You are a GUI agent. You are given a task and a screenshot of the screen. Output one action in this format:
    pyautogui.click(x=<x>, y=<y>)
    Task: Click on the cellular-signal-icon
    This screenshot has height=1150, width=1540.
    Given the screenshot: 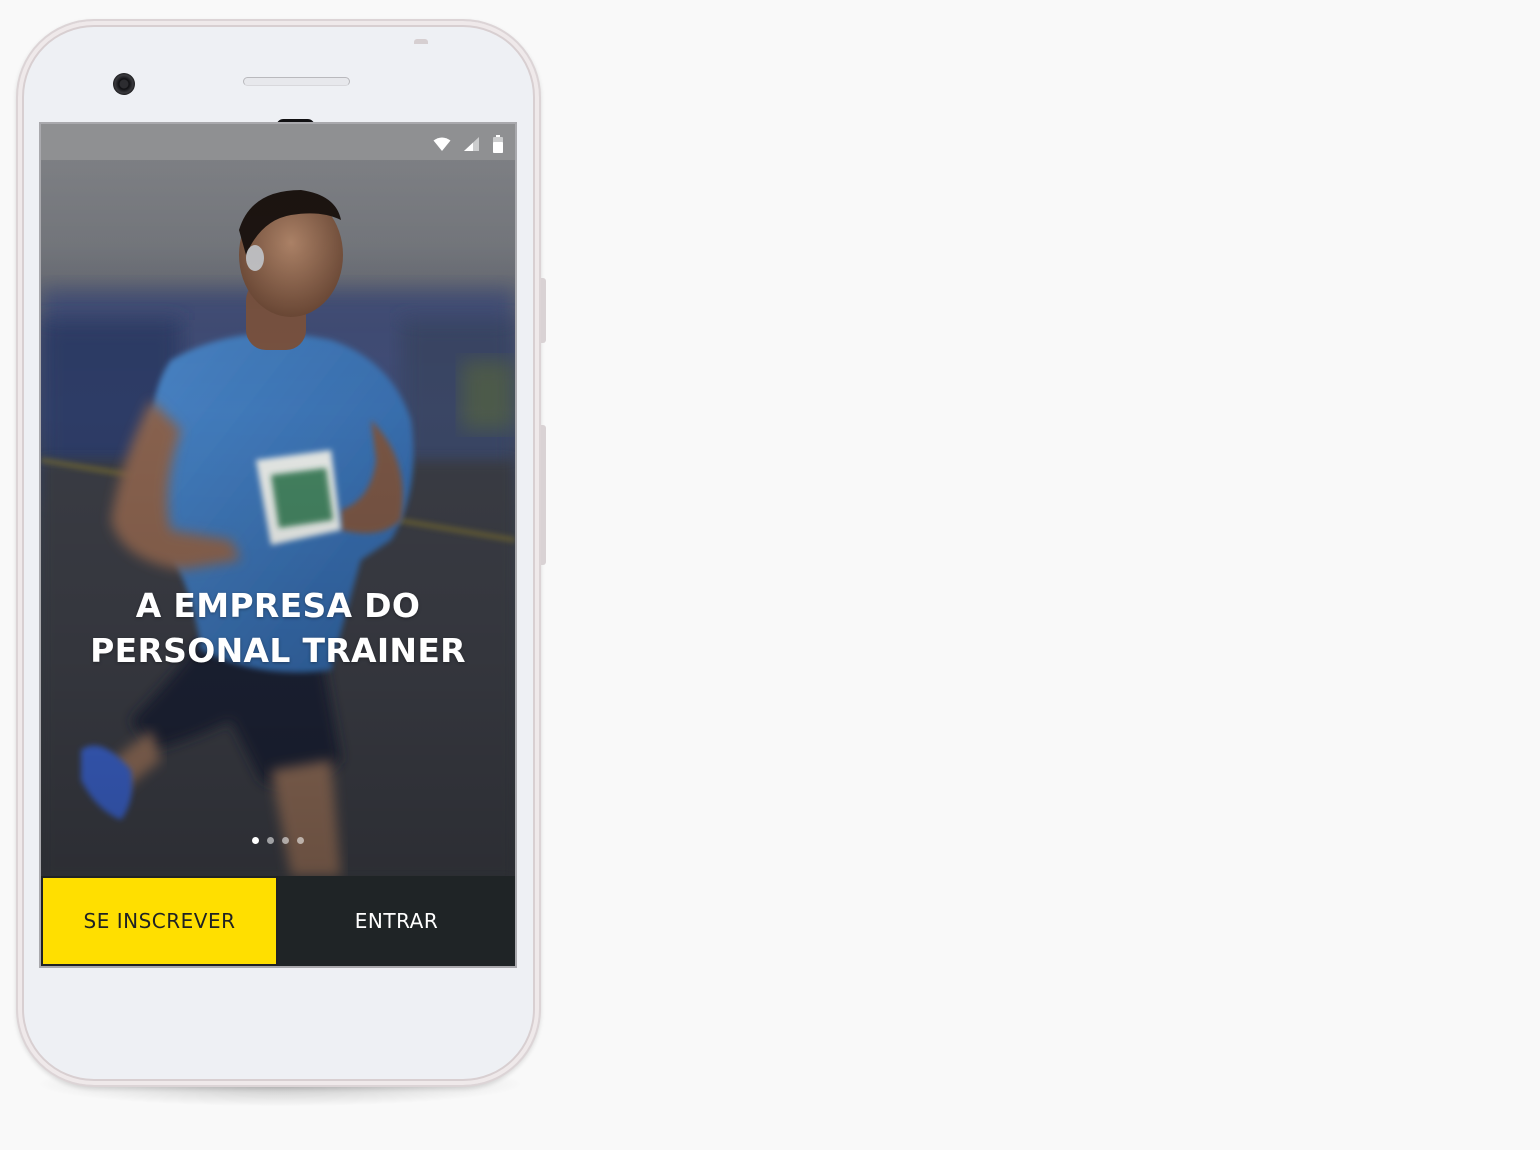 What is the action you would take?
    pyautogui.click(x=472, y=144)
    